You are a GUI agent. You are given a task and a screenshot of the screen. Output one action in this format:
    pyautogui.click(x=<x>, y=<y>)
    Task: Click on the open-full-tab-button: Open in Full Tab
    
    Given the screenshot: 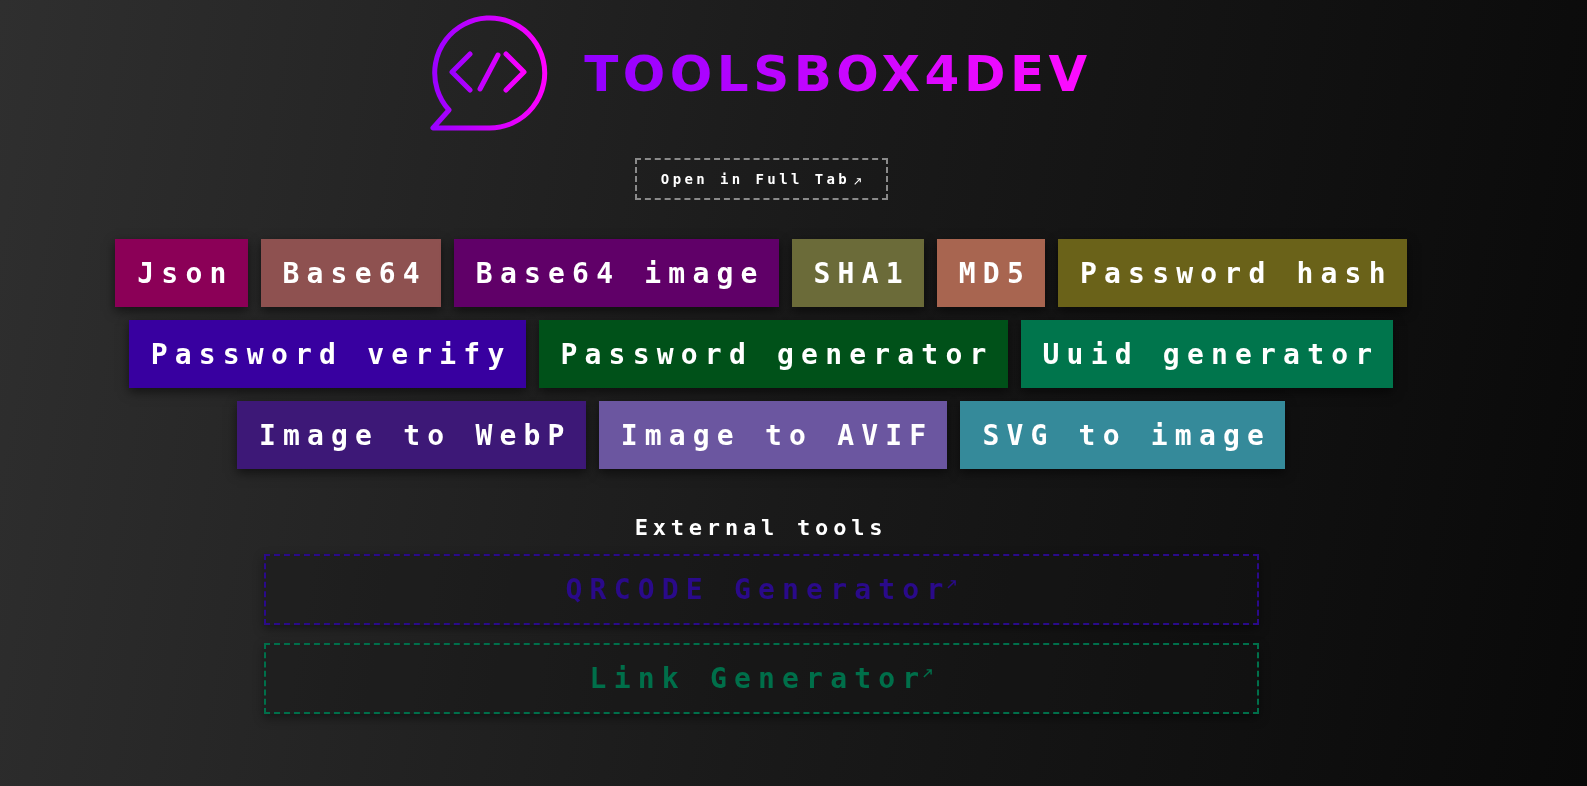 What is the action you would take?
    pyautogui.click(x=761, y=179)
    